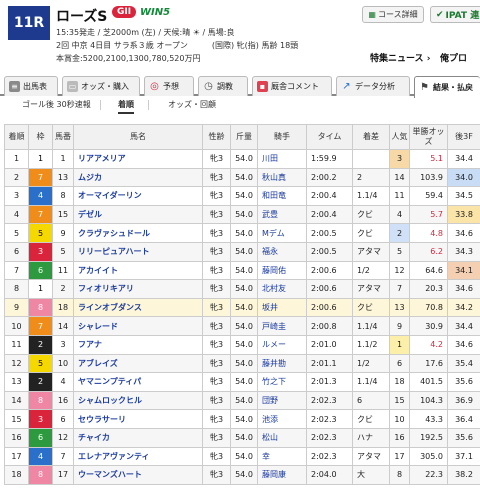 This screenshot has height=504, width=480. I want to click on table-row: 4 7 15 デゼル 牝3 54.0 武豊 2:00.4 クビ 4 5.7 33.8, so click(242, 214).